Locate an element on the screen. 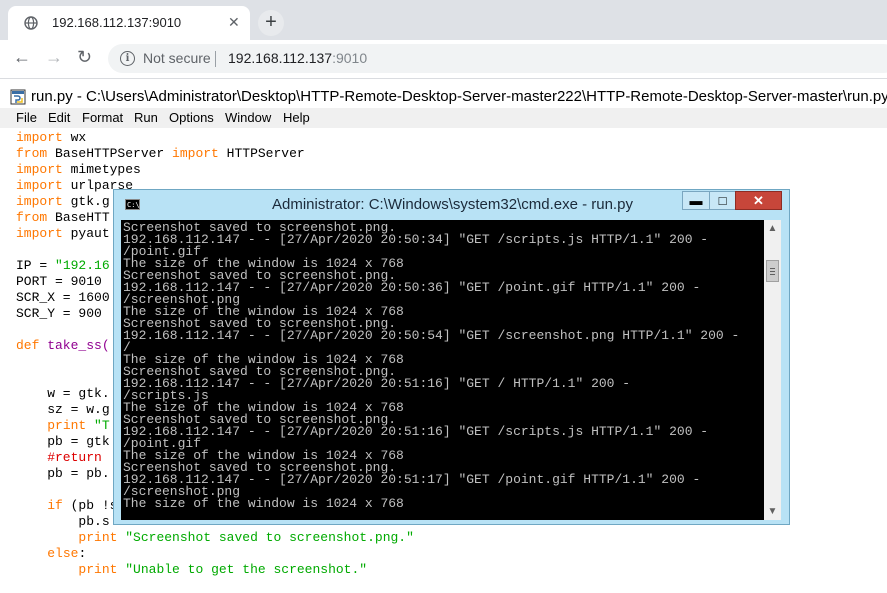 The height and width of the screenshot is (593, 887). code-line: w = gtk. is located at coordinates (63, 393).